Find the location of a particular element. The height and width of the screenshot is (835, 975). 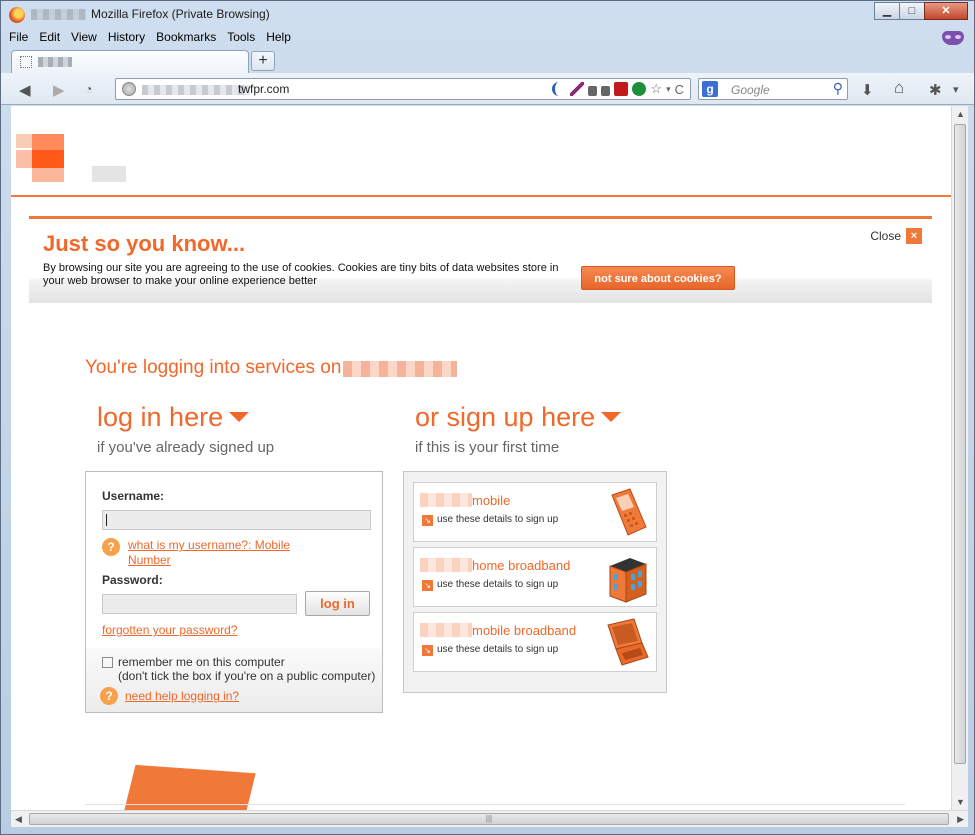

menu-bookmarks: Bookmarks is located at coordinates (186, 37).